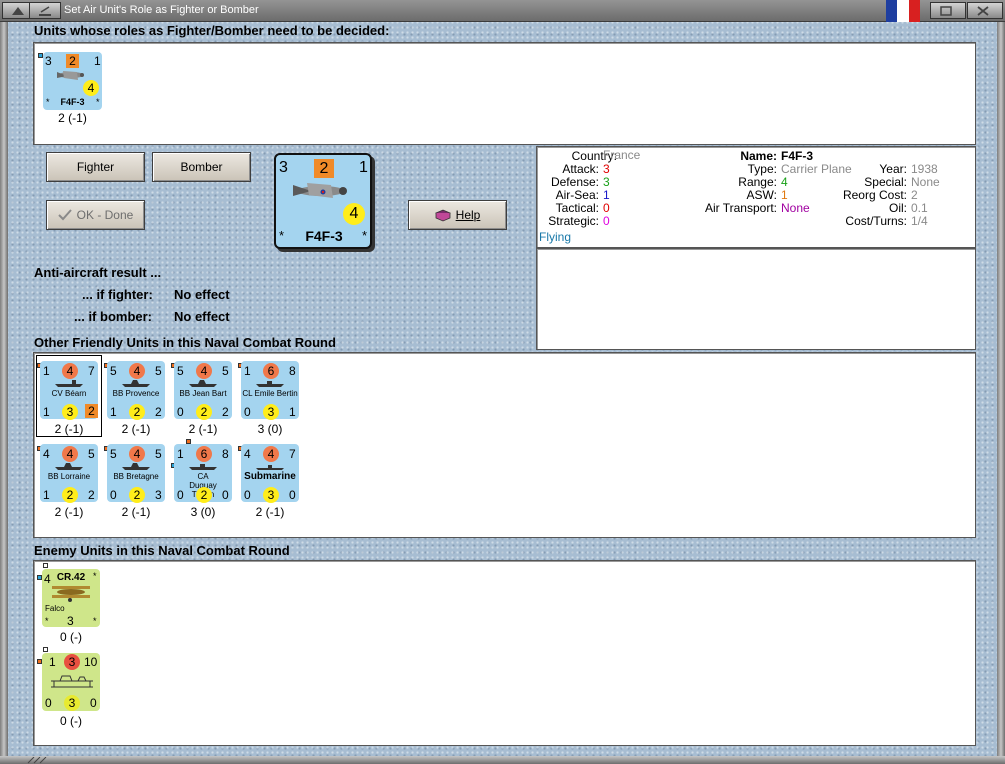 Image resolution: width=1005 pixels, height=764 pixels. Describe the element at coordinates (203, 393) in the screenshot. I see `unit-name: BB Jean Bart` at that location.